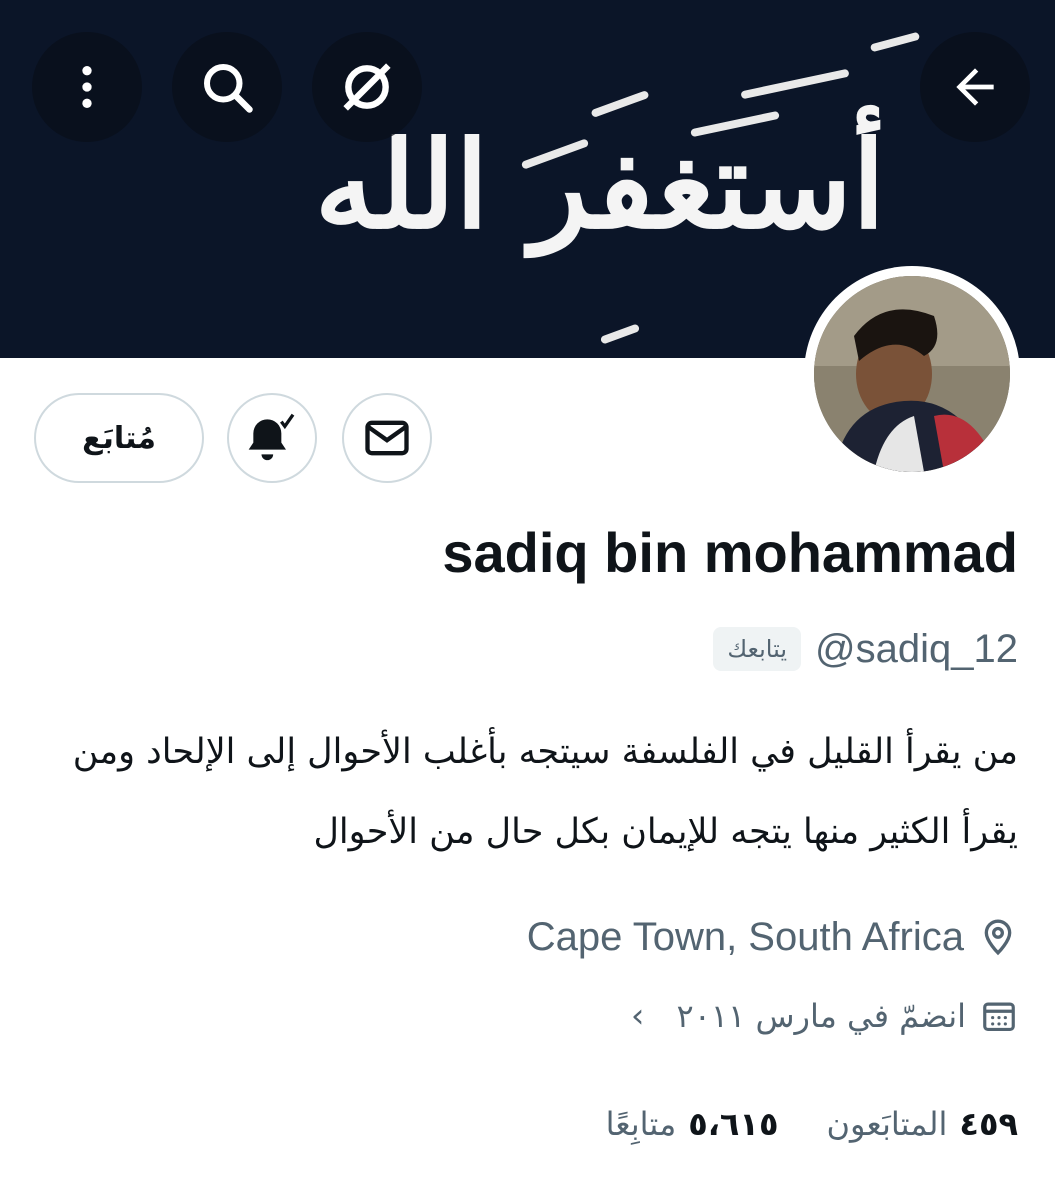 Image resolution: width=1055 pixels, height=1200 pixels. Describe the element at coordinates (999, 1017) in the screenshot. I see `calendar-icon` at that location.